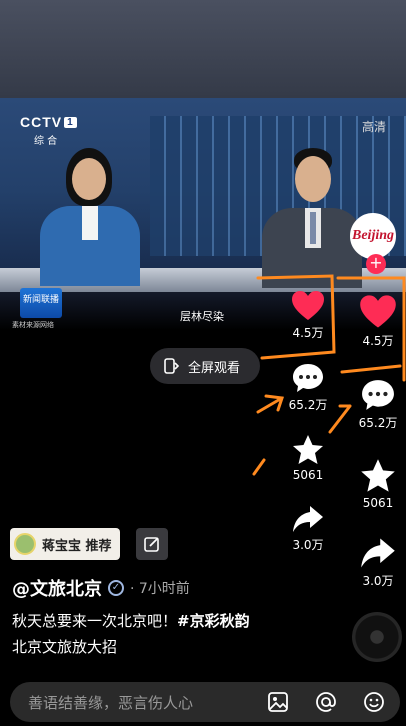 The width and height of the screenshot is (406, 726). Describe the element at coordinates (33, 325) in the screenshot. I see `source-label: 素材来源网络` at that location.